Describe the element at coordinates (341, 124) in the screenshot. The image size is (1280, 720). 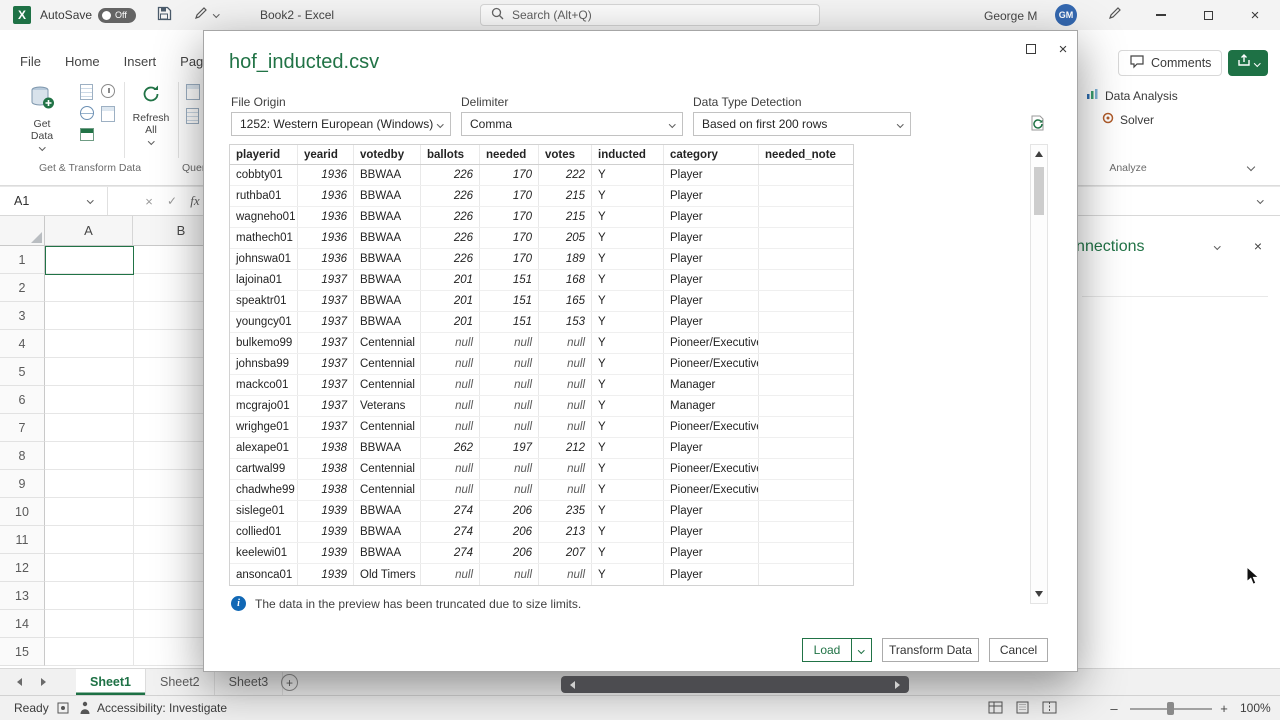
I see `file-origin-select: 1252: Western European (Windows)` at that location.